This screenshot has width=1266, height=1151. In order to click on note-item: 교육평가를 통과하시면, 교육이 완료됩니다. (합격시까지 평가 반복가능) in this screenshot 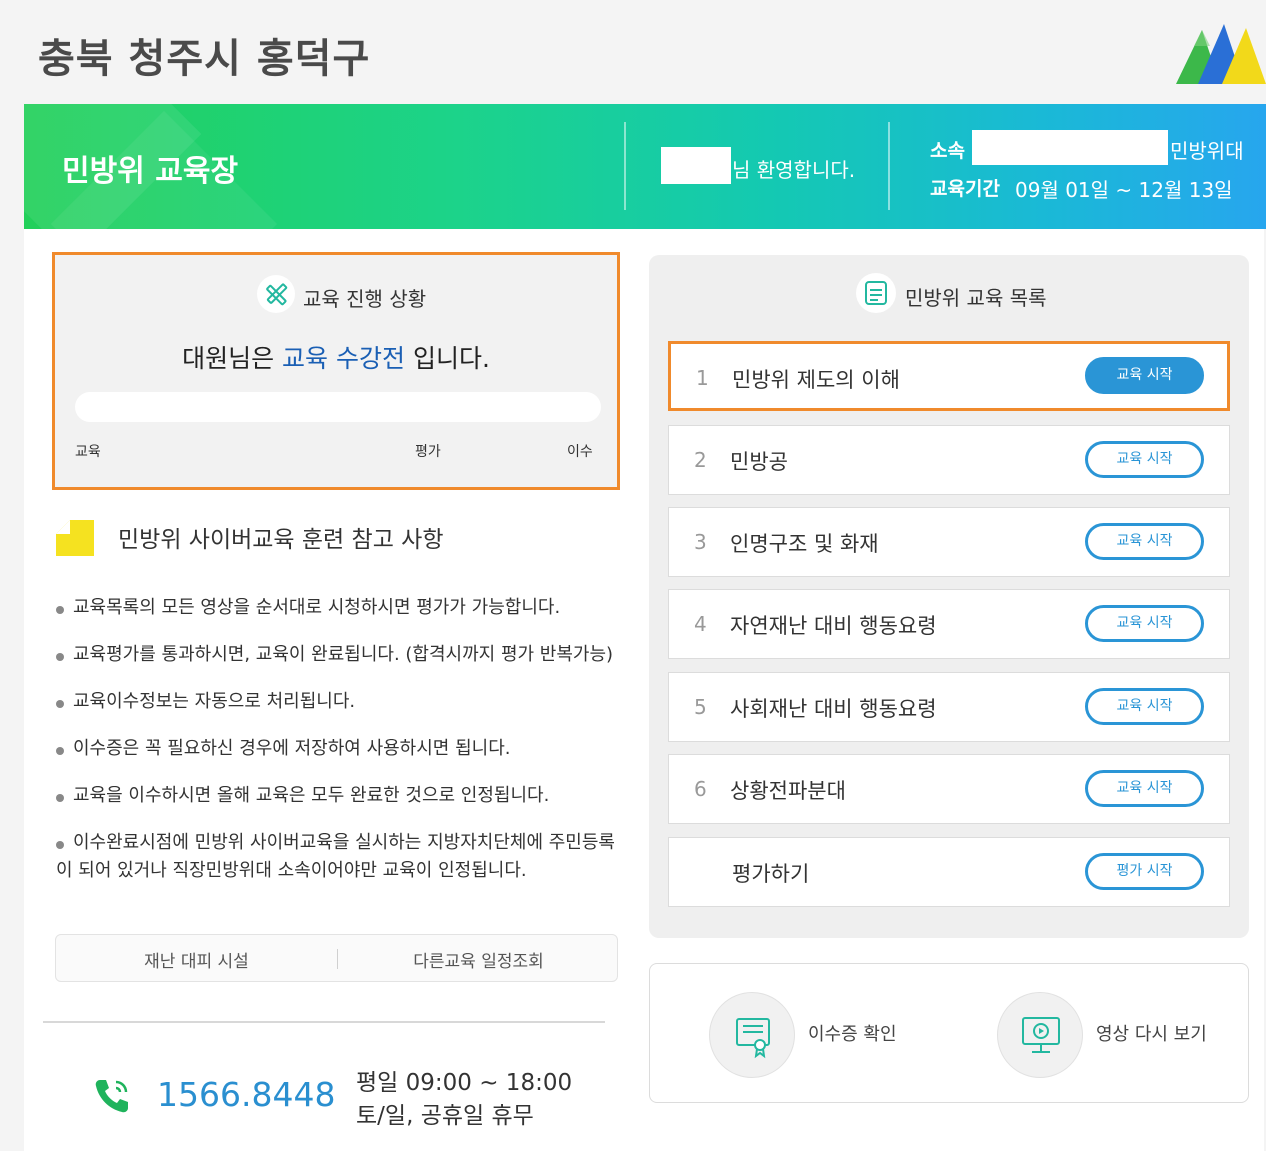, I will do `click(343, 655)`.